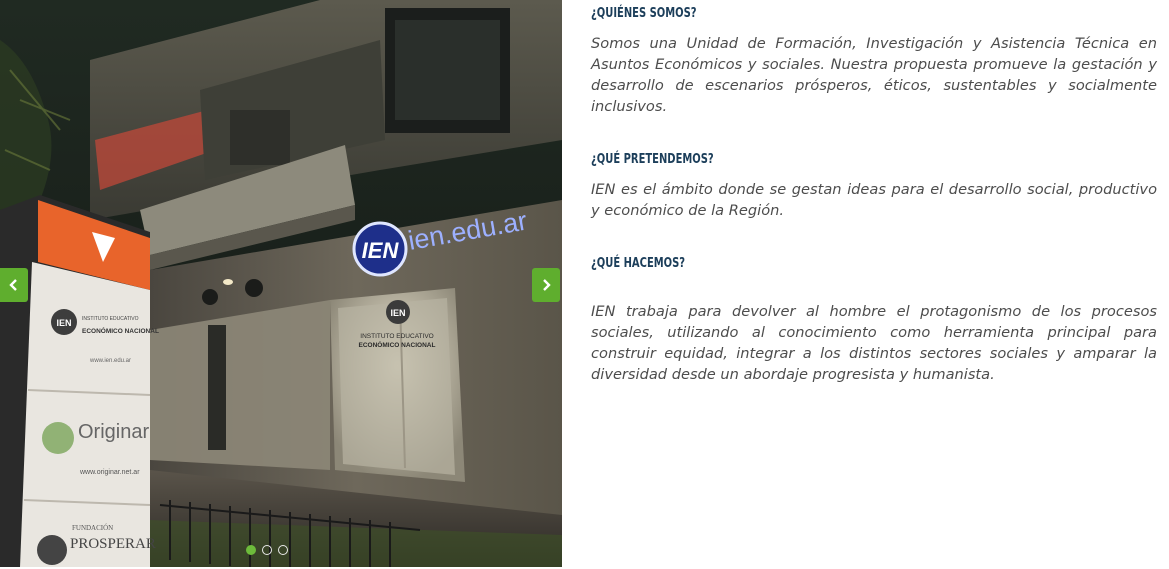 The height and width of the screenshot is (569, 1169). I want to click on totem-inst-line1: INSTITUTO EDUCATIVO, so click(110, 319).